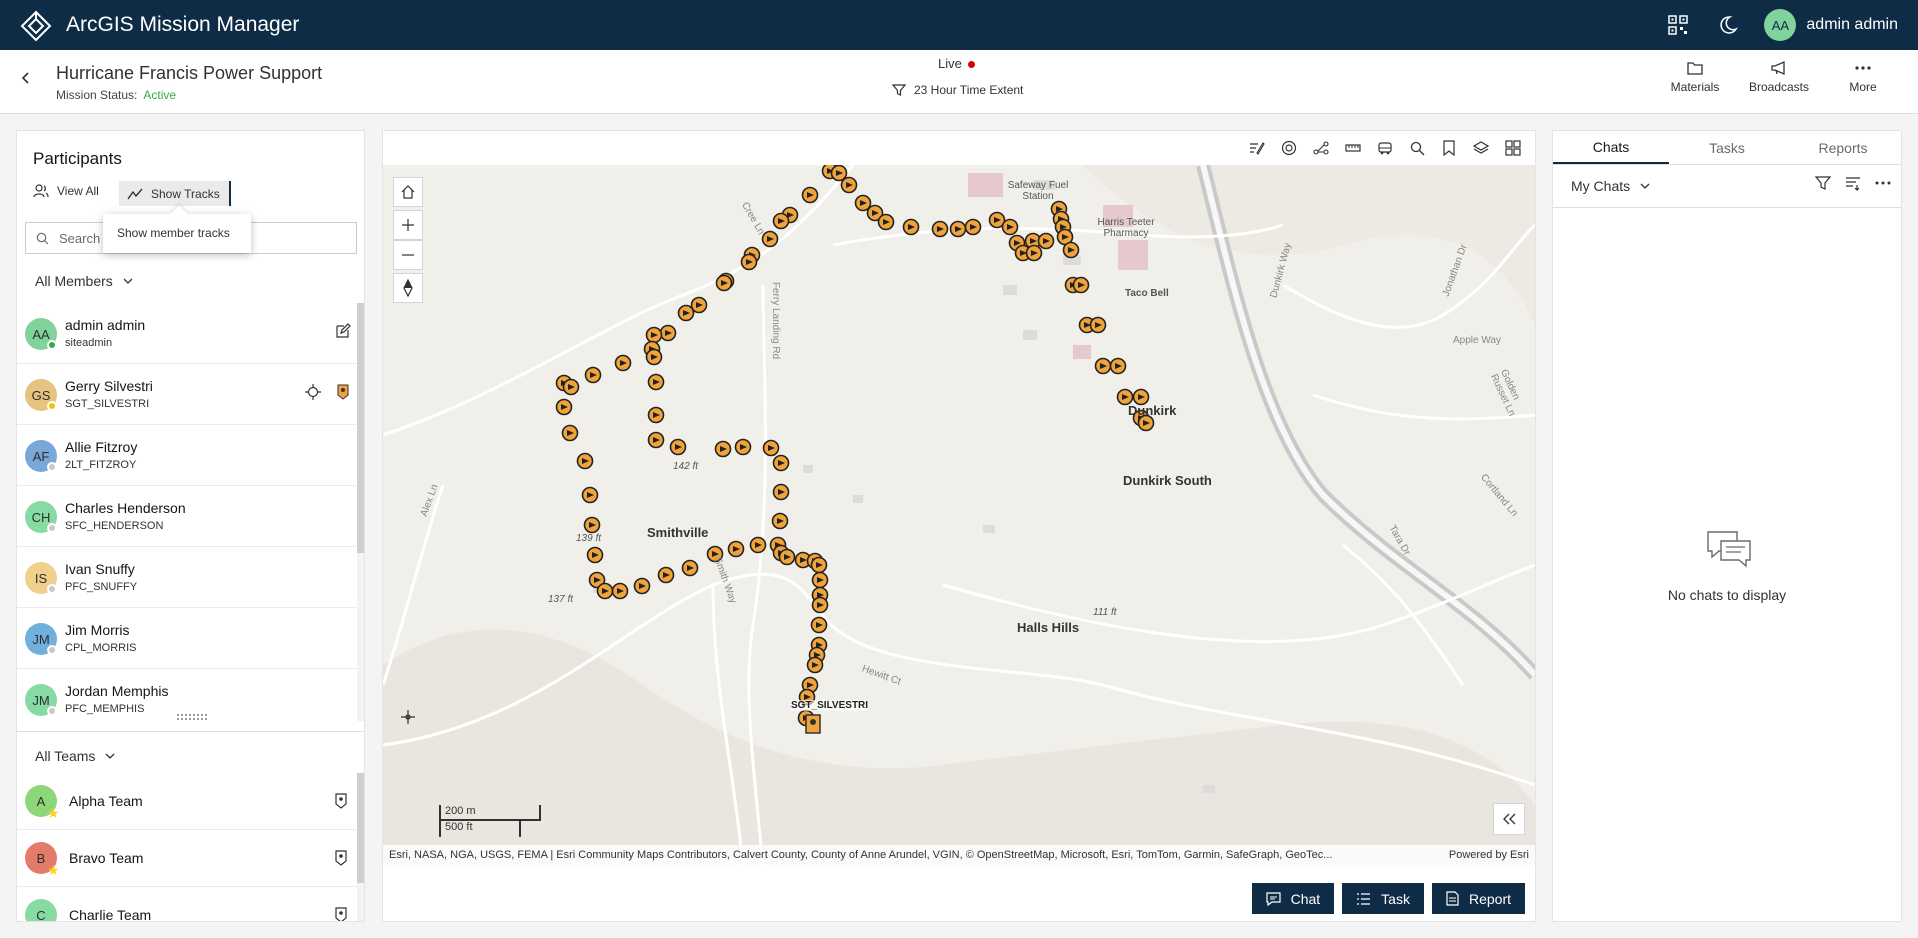 This screenshot has width=1918, height=938. I want to click on place-label: Dunkirk, so click(1152, 410).